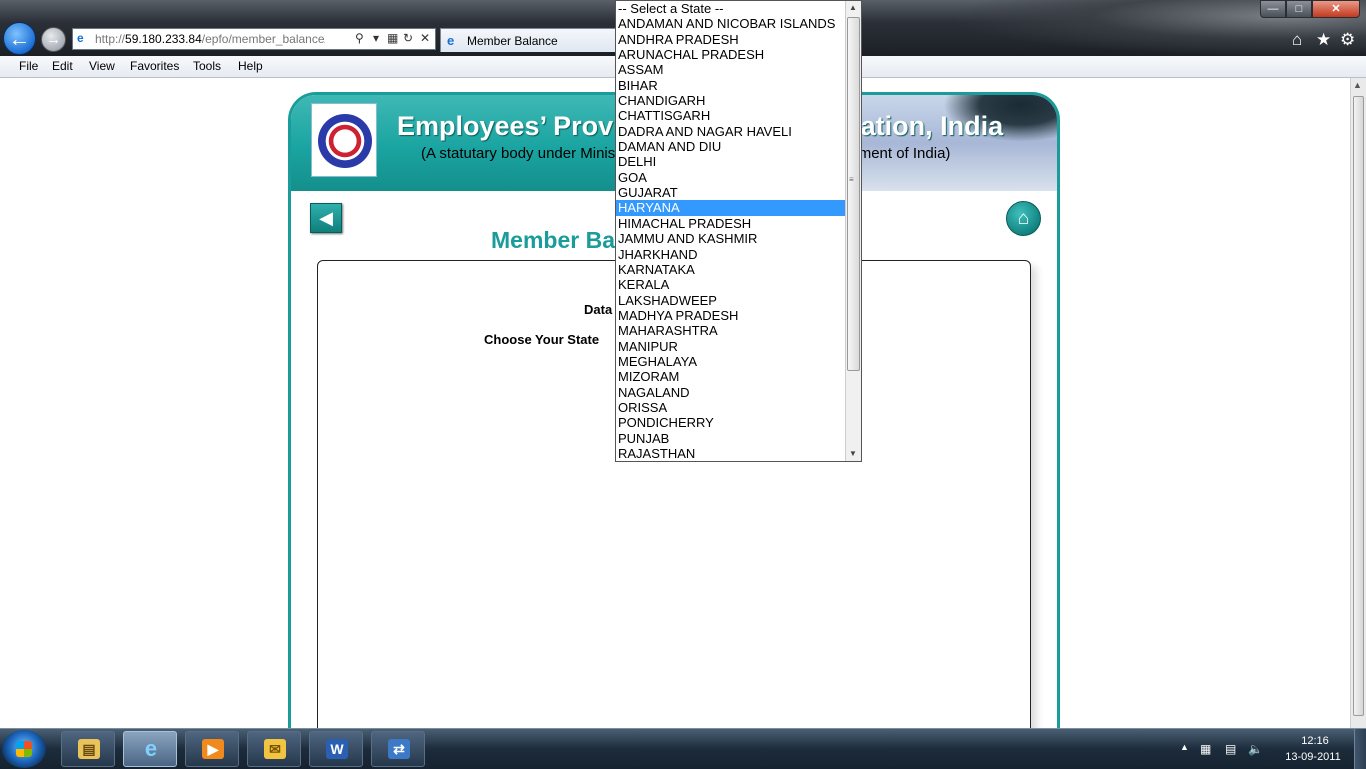 This screenshot has height=769, width=1366. I want to click on close-window-button: ✕, so click(1336, 9).